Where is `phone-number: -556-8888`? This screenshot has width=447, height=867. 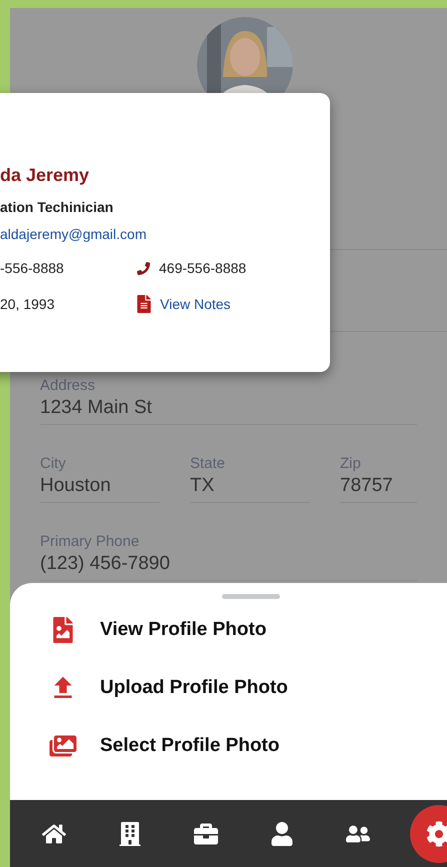 phone-number: -556-8888 is located at coordinates (32, 268).